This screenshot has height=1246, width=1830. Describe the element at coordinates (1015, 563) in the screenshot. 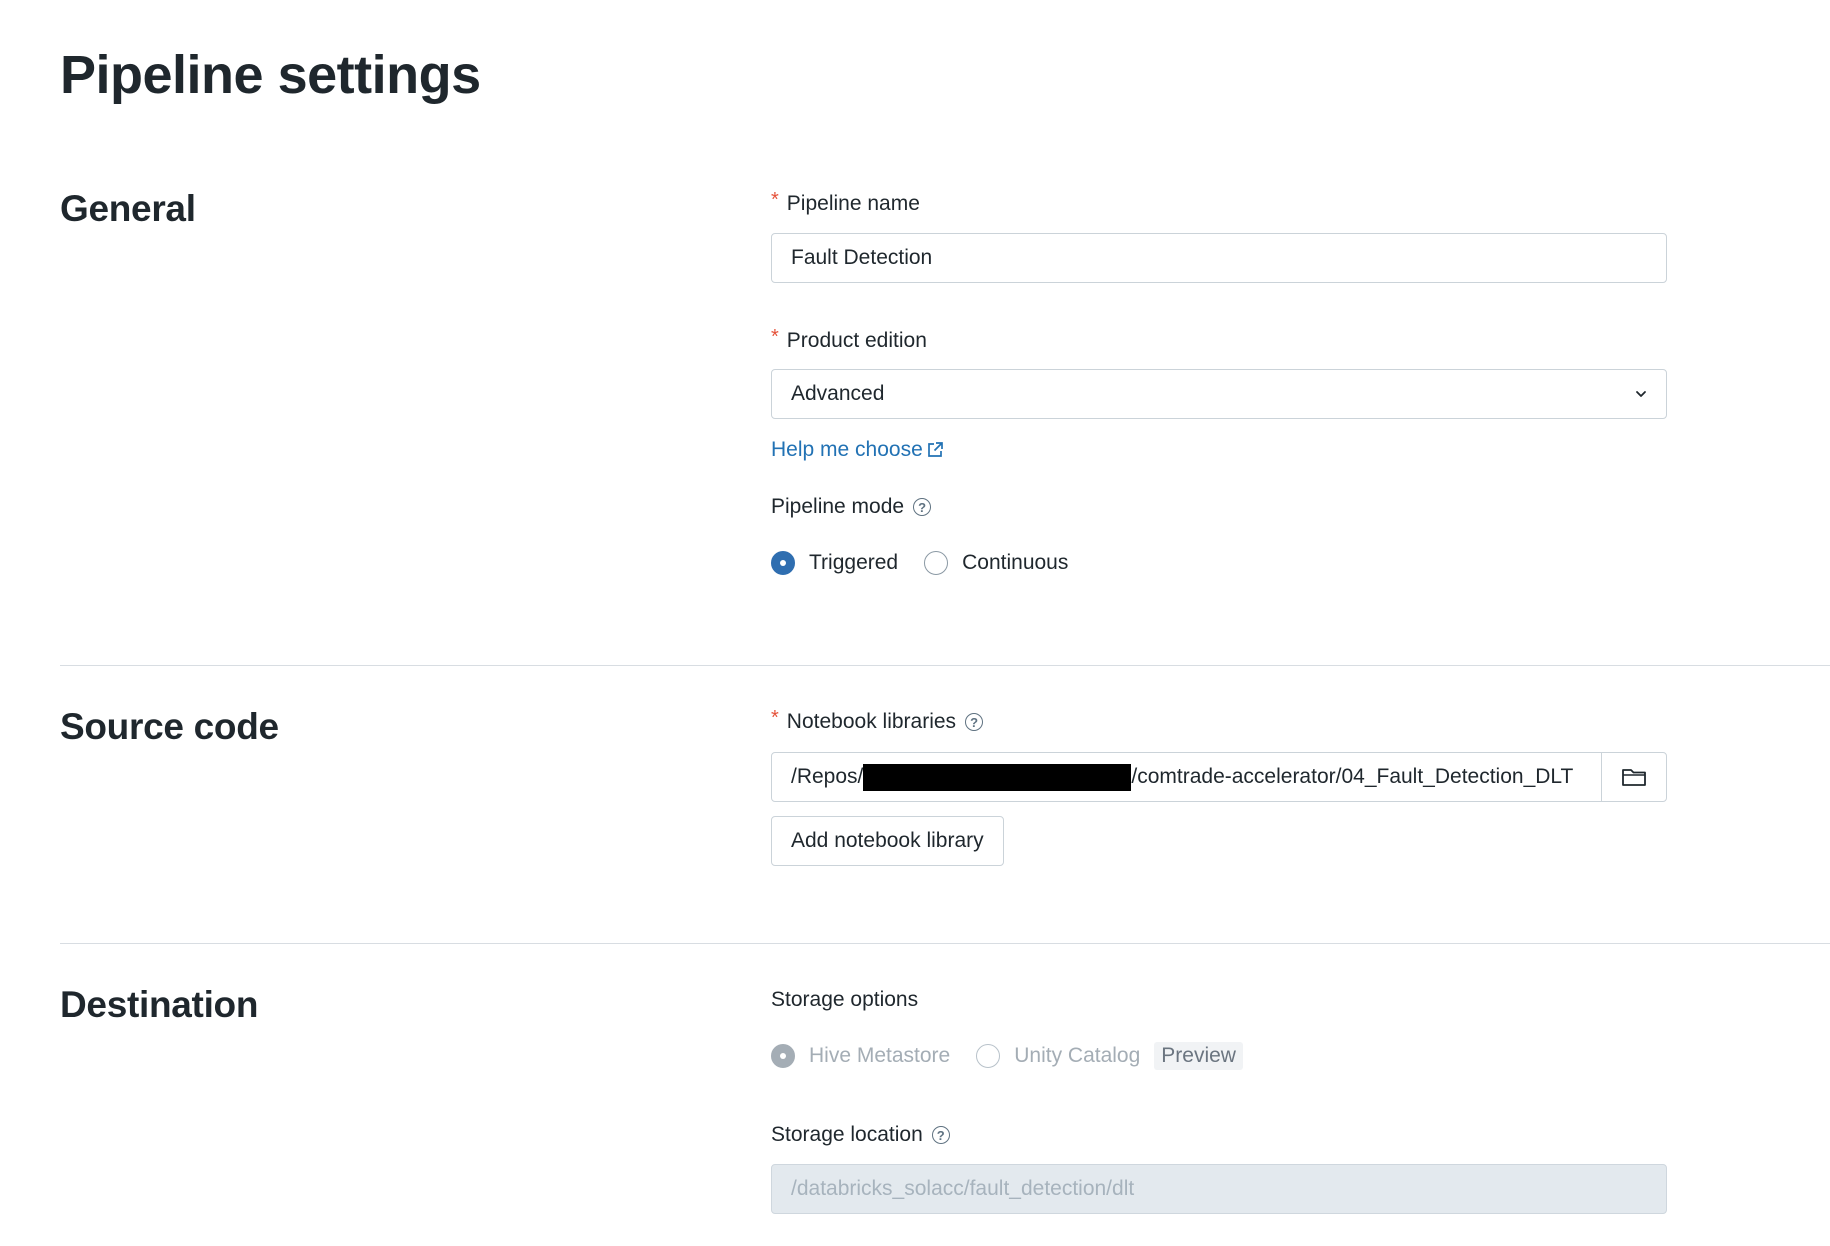

I see `radio-continuous-label: Continuous` at that location.